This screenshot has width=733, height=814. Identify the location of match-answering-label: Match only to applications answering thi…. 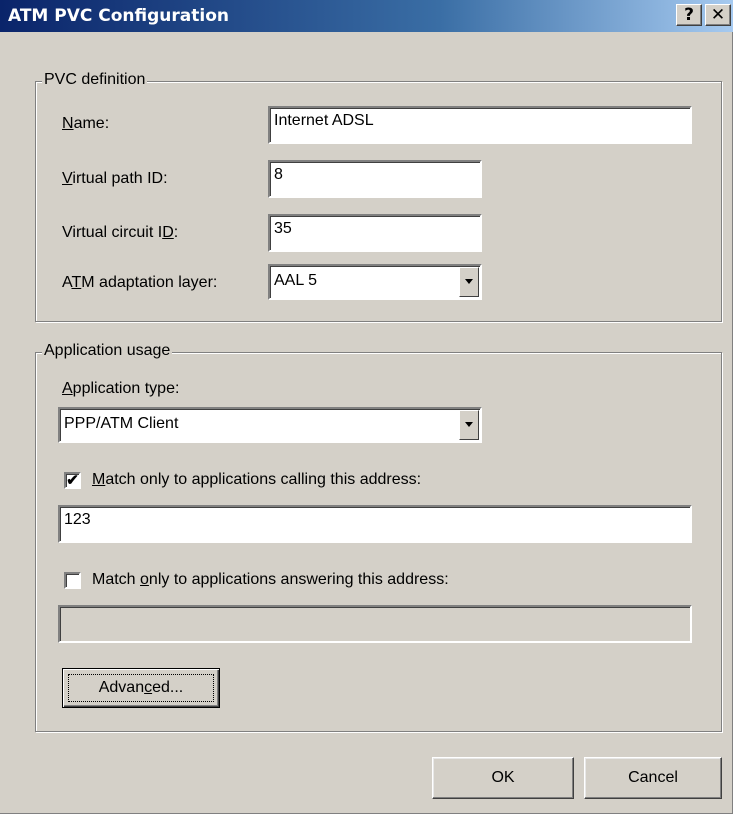
(270, 580).